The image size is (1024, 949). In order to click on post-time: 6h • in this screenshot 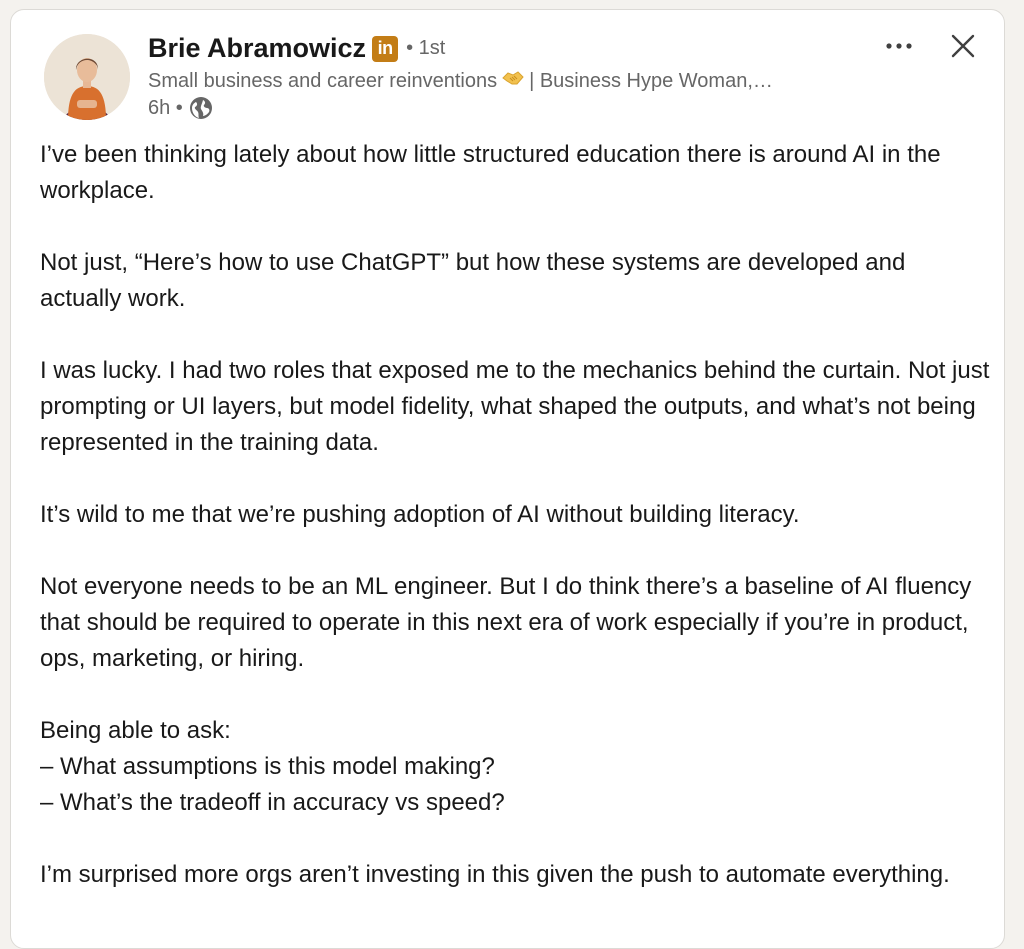, I will do `click(165, 107)`.